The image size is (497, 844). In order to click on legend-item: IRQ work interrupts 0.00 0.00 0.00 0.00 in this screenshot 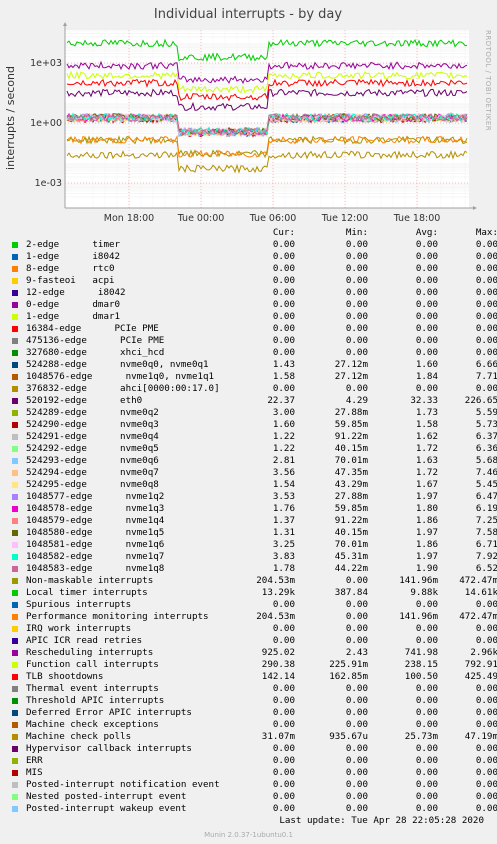, I will do `click(254, 629)`.